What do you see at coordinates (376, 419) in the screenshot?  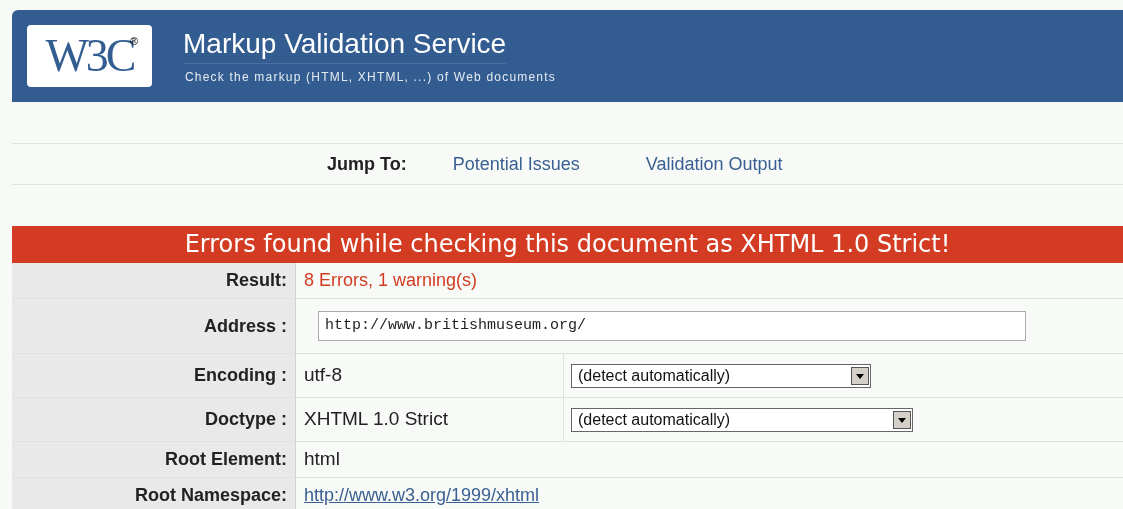 I see `field-value: XHTML 1.0 Strict` at bounding box center [376, 419].